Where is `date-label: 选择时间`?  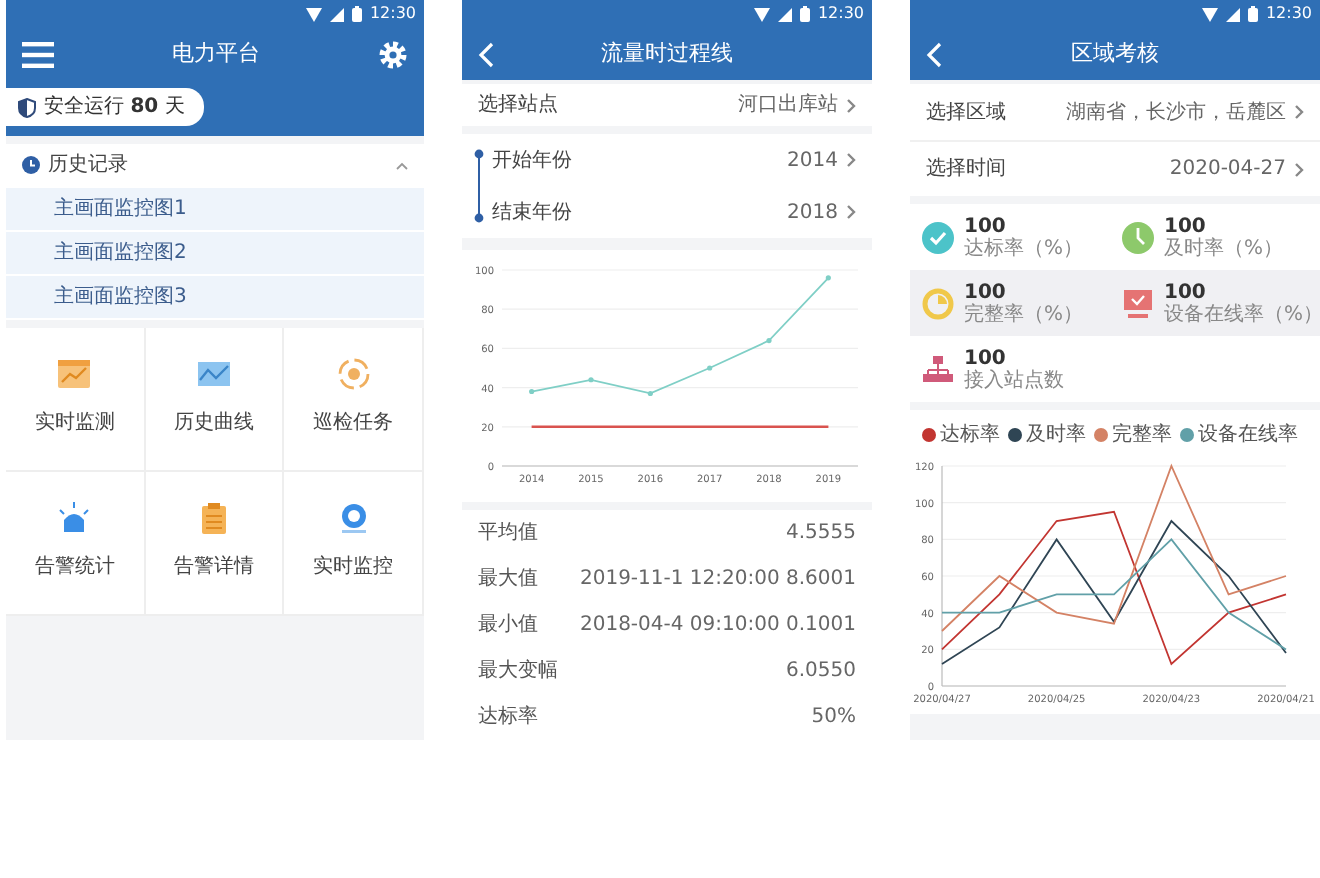
date-label: 选择时间 is located at coordinates (966, 169).